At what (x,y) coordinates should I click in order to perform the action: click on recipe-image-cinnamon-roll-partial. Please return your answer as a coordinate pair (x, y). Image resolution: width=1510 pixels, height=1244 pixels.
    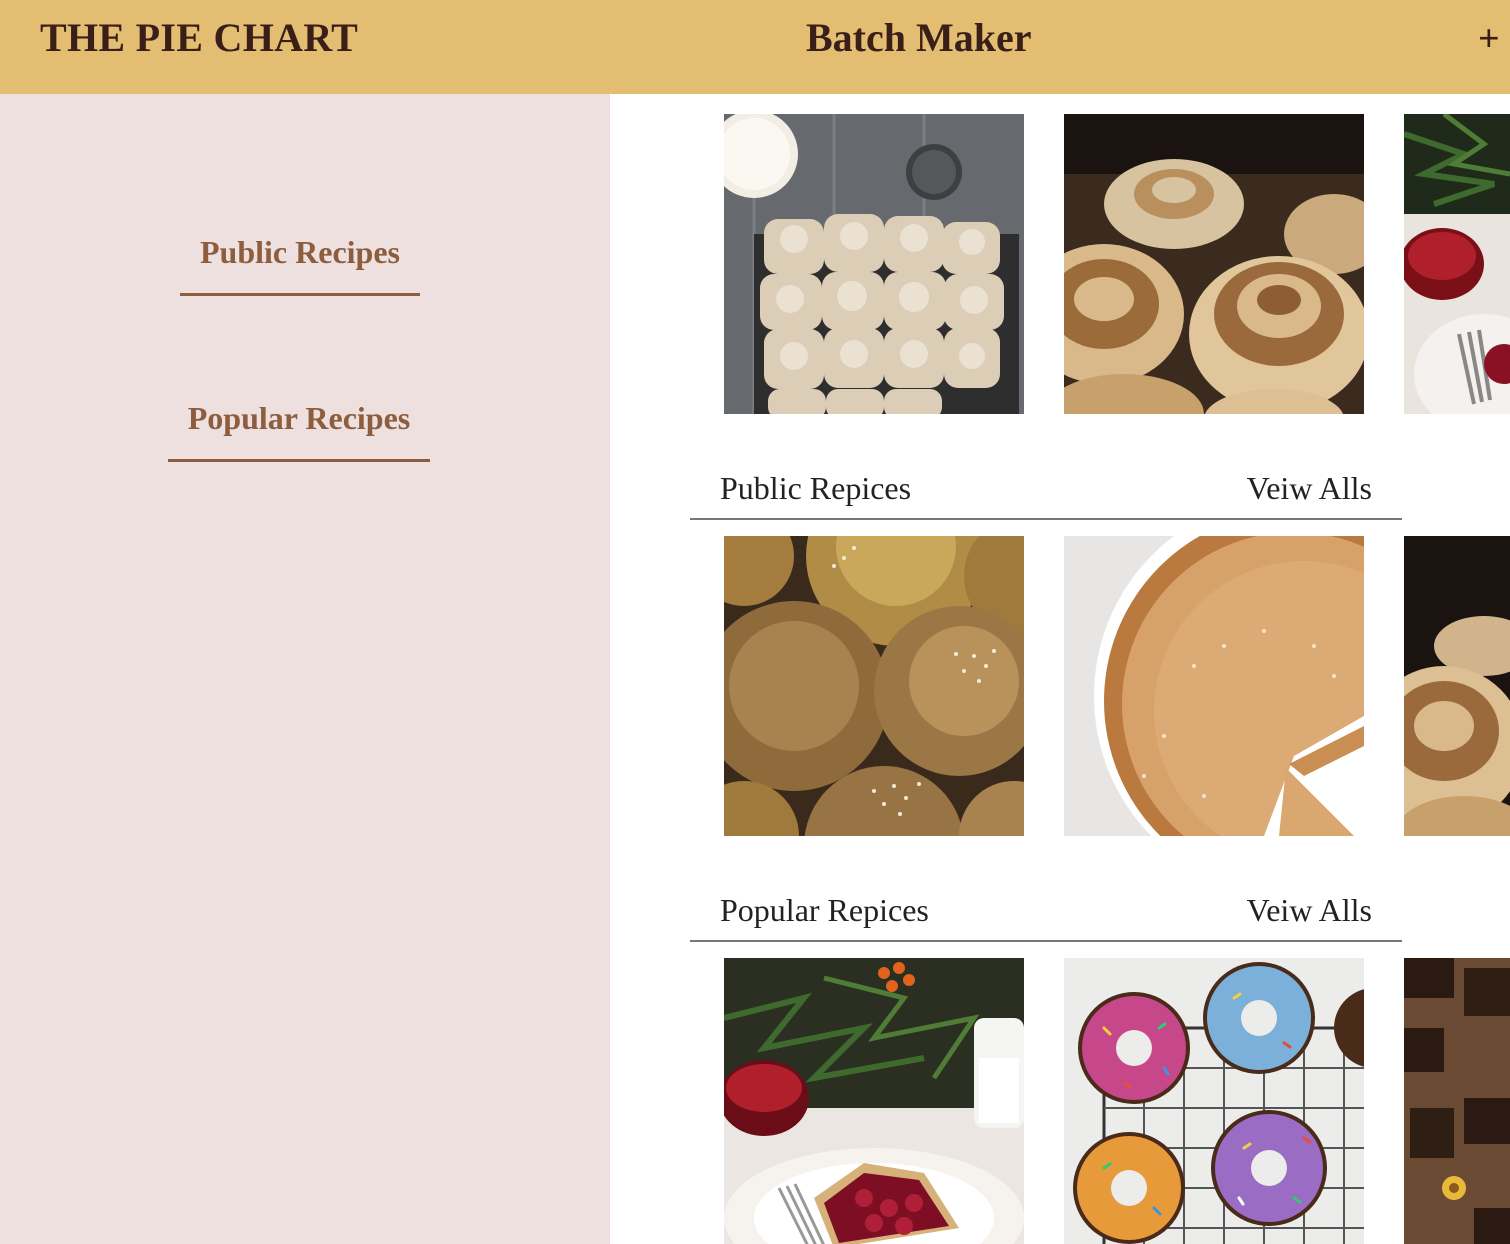
    Looking at the image, I should click on (1457, 686).